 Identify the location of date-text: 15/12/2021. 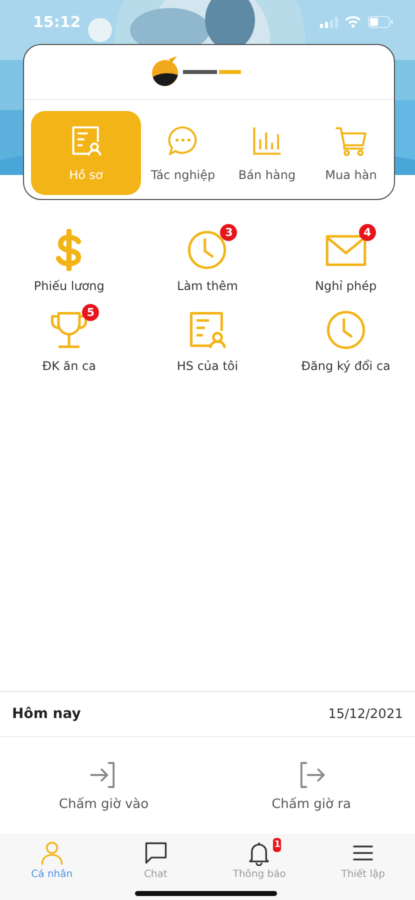
(365, 714).